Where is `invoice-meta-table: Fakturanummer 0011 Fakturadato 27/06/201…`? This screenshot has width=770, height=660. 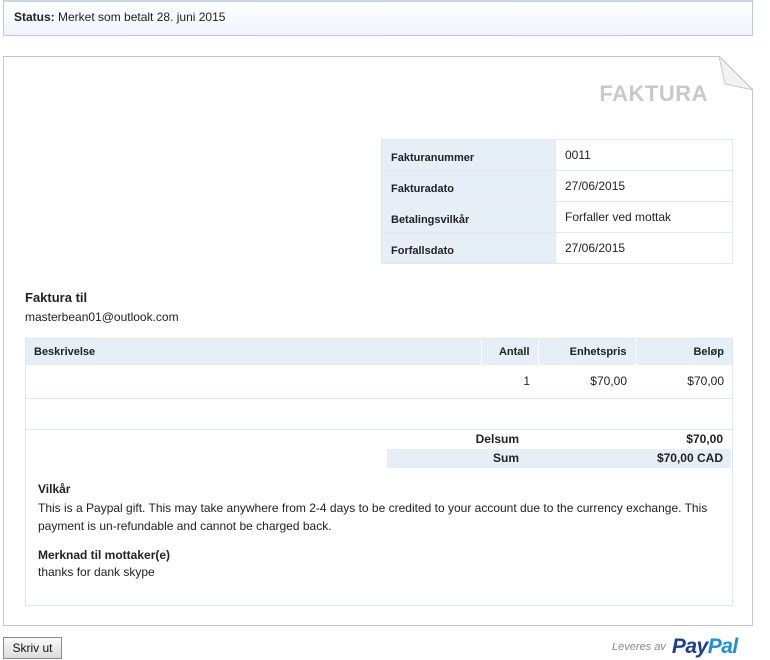
invoice-meta-table: Fakturanummer 0011 Fakturadato 27/06/201… is located at coordinates (557, 201).